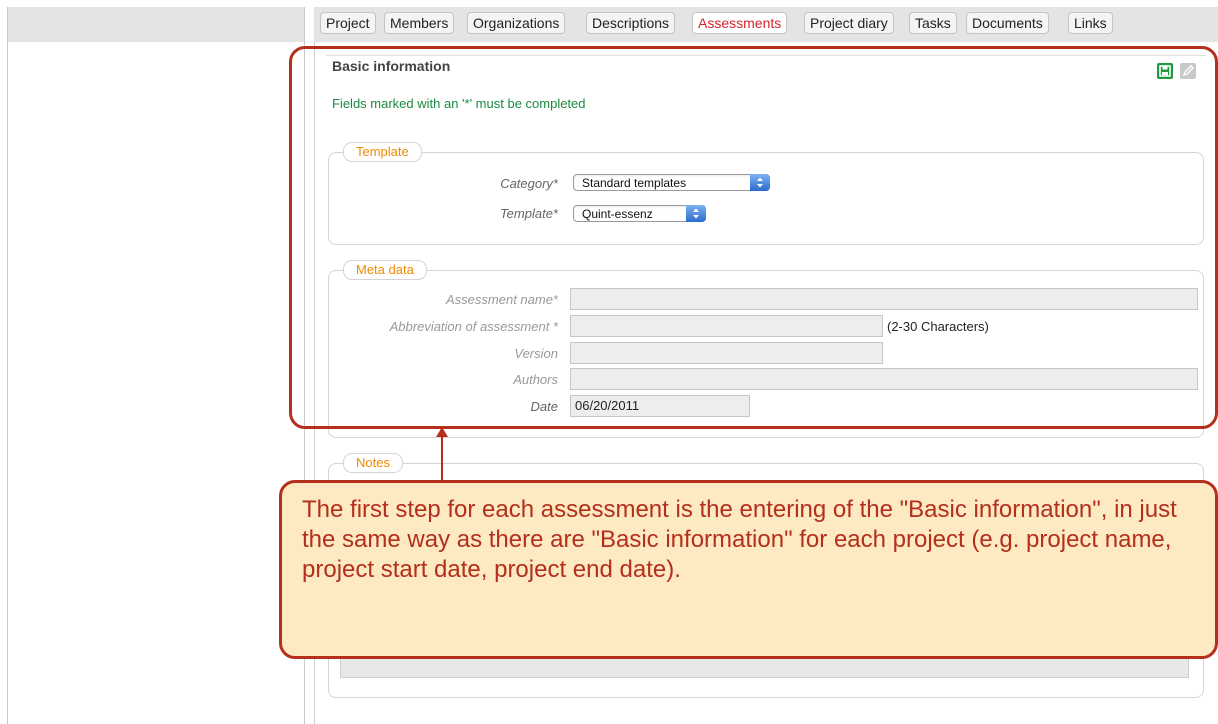  I want to click on save-icon, so click(1165, 71).